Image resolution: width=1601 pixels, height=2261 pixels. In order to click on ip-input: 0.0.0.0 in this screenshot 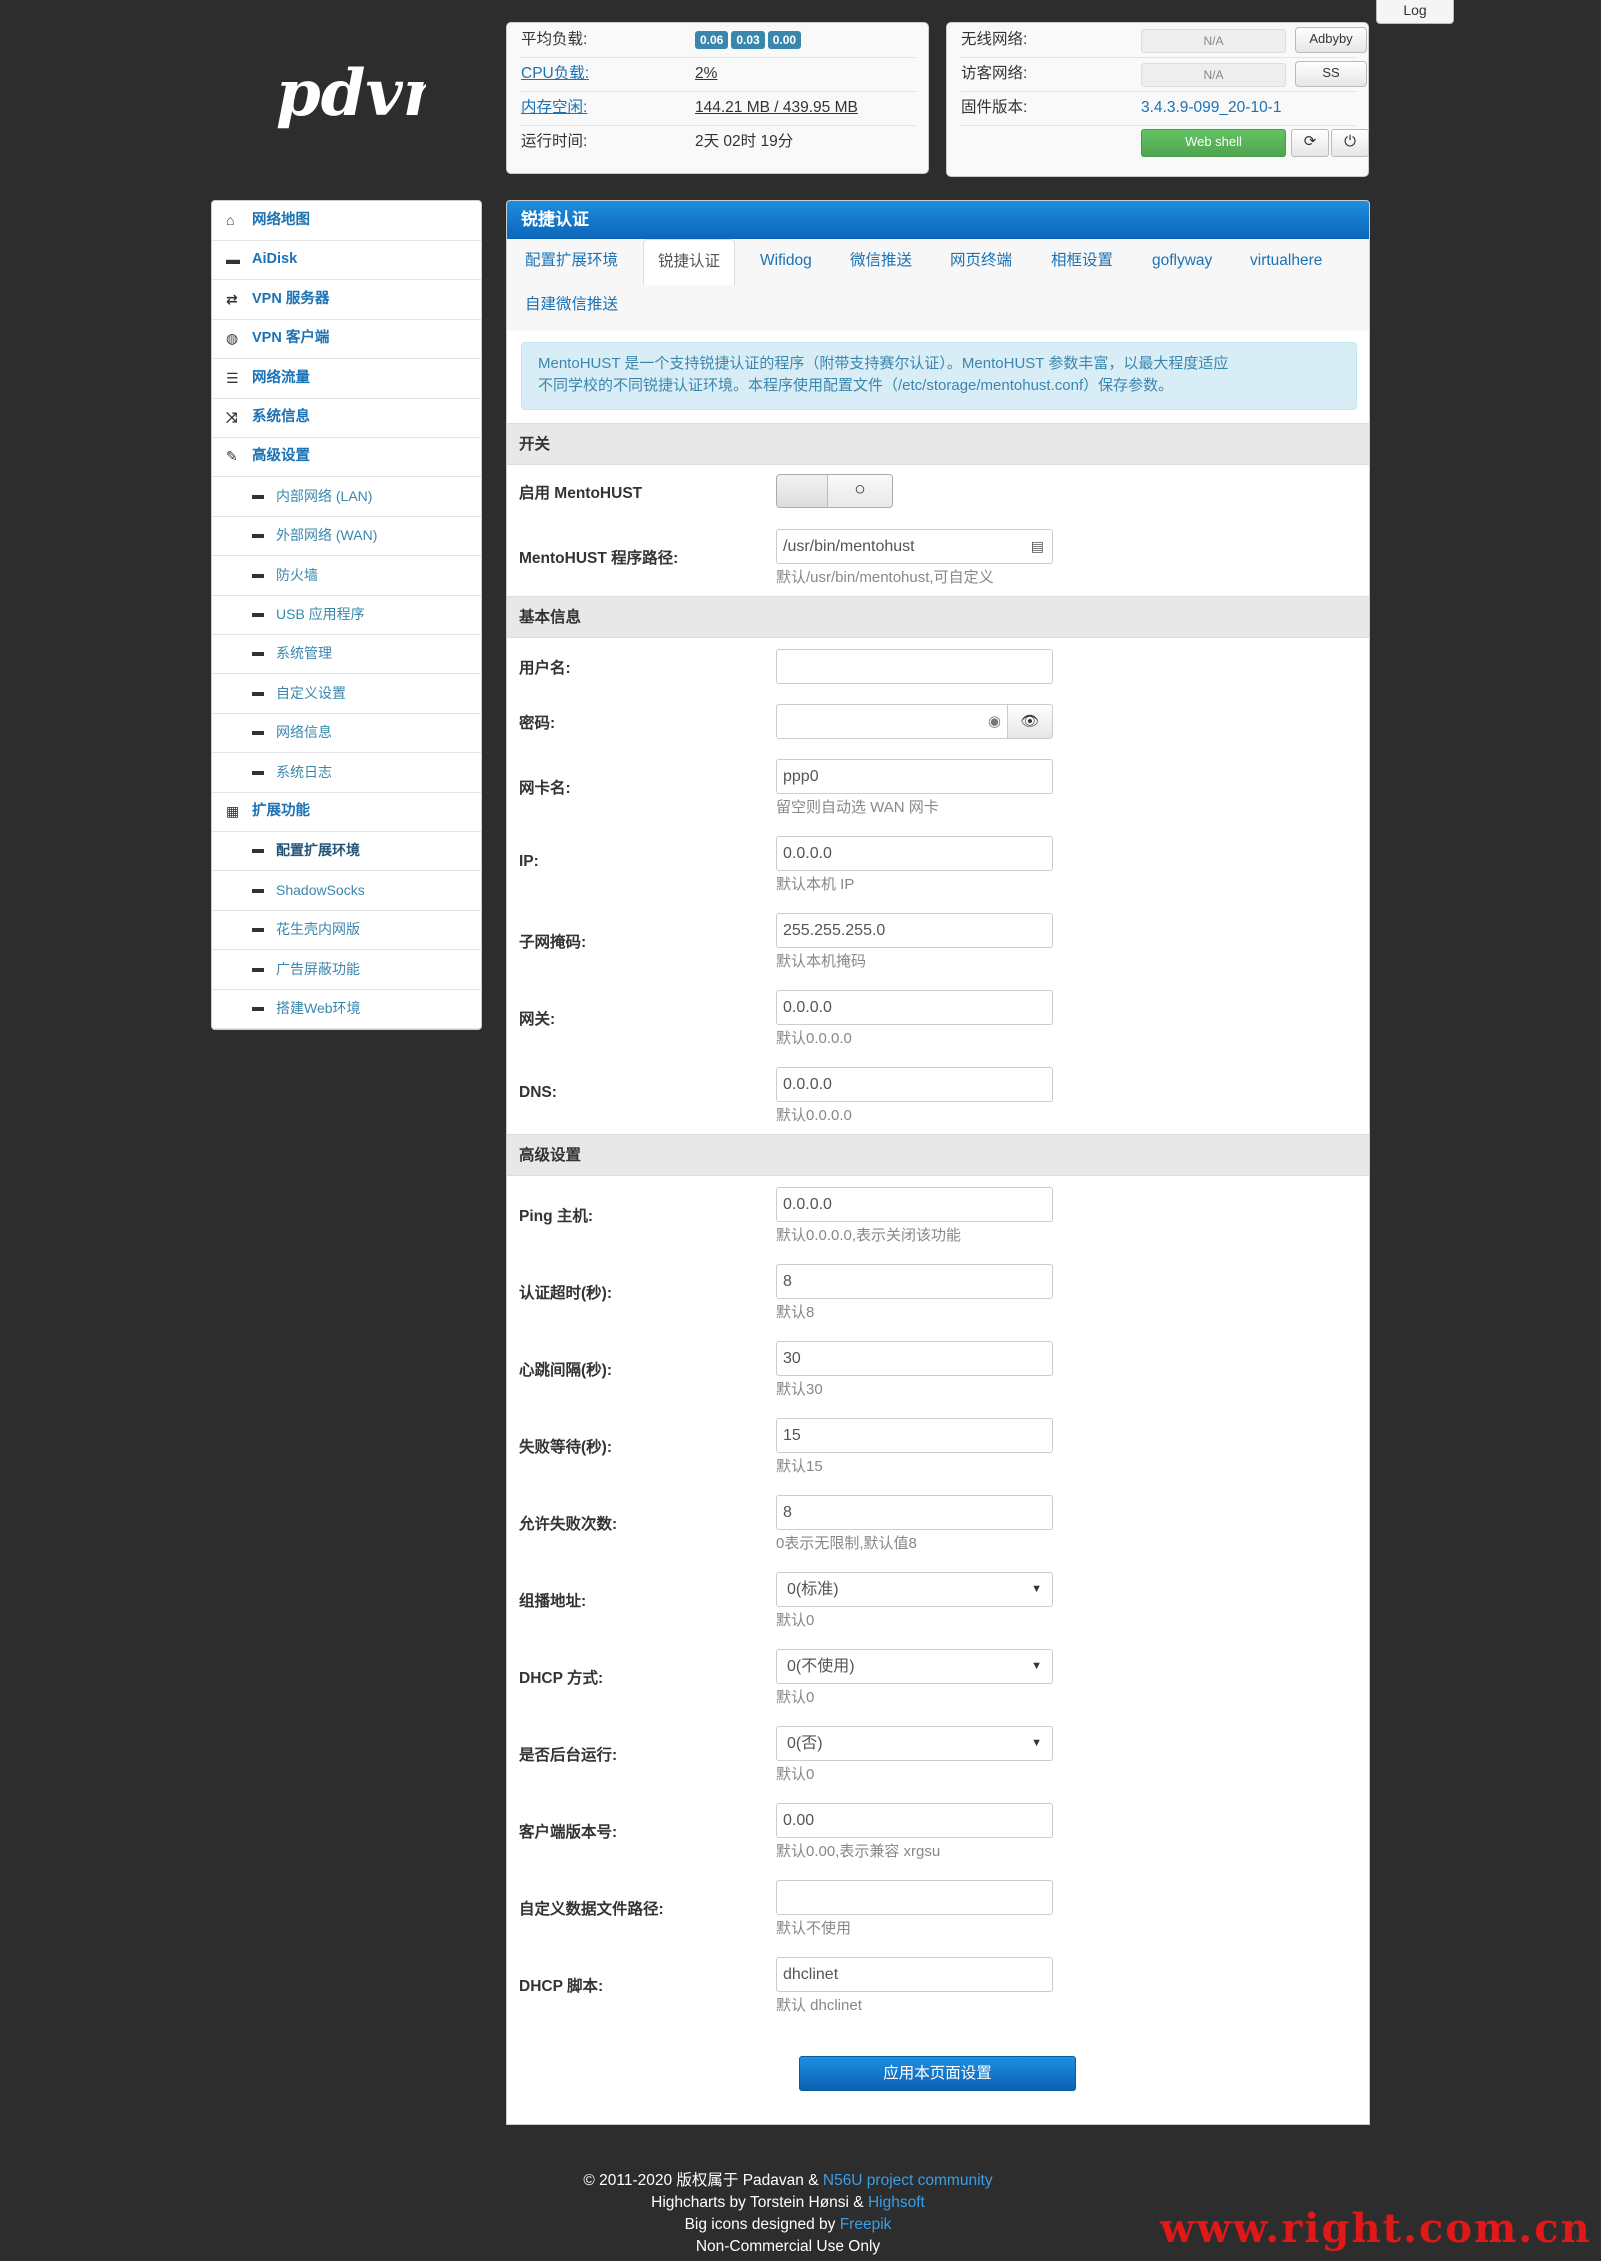, I will do `click(914, 853)`.